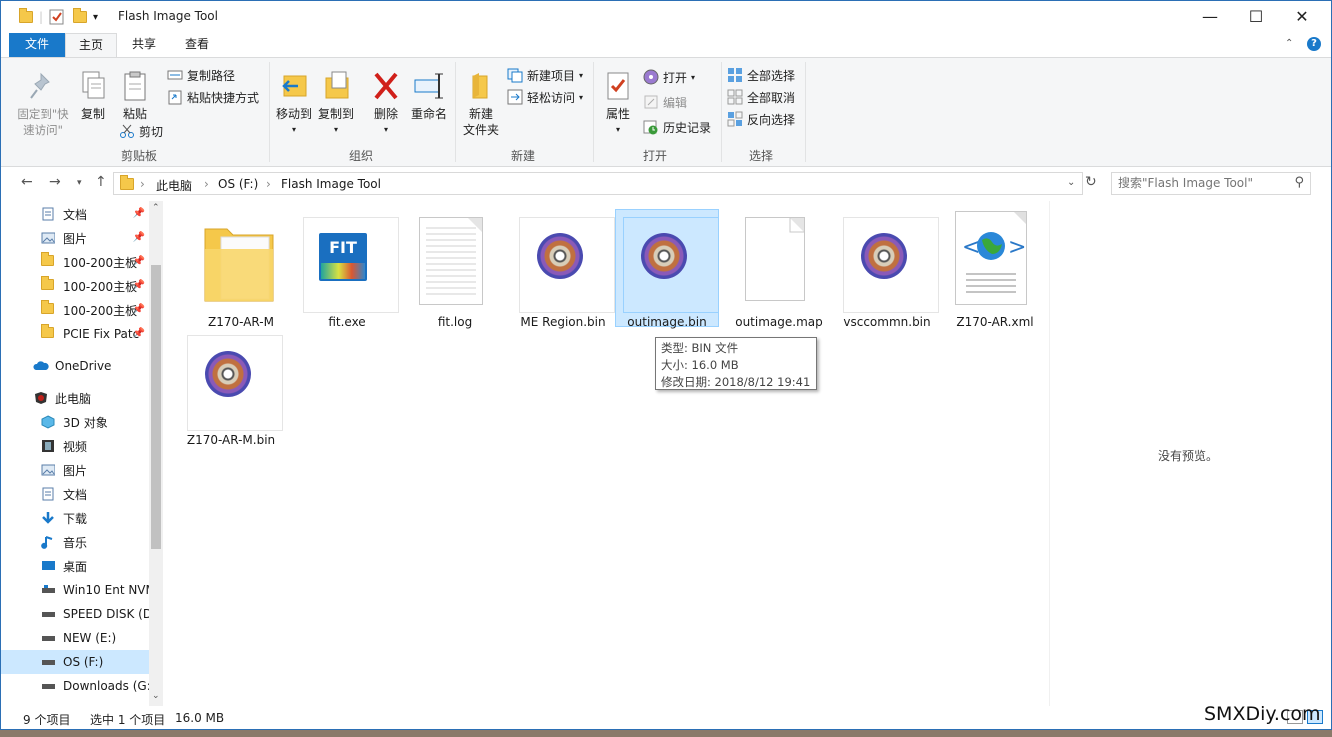 The height and width of the screenshot is (737, 1332). I want to click on nav-item-music: 音乐, so click(75, 542).